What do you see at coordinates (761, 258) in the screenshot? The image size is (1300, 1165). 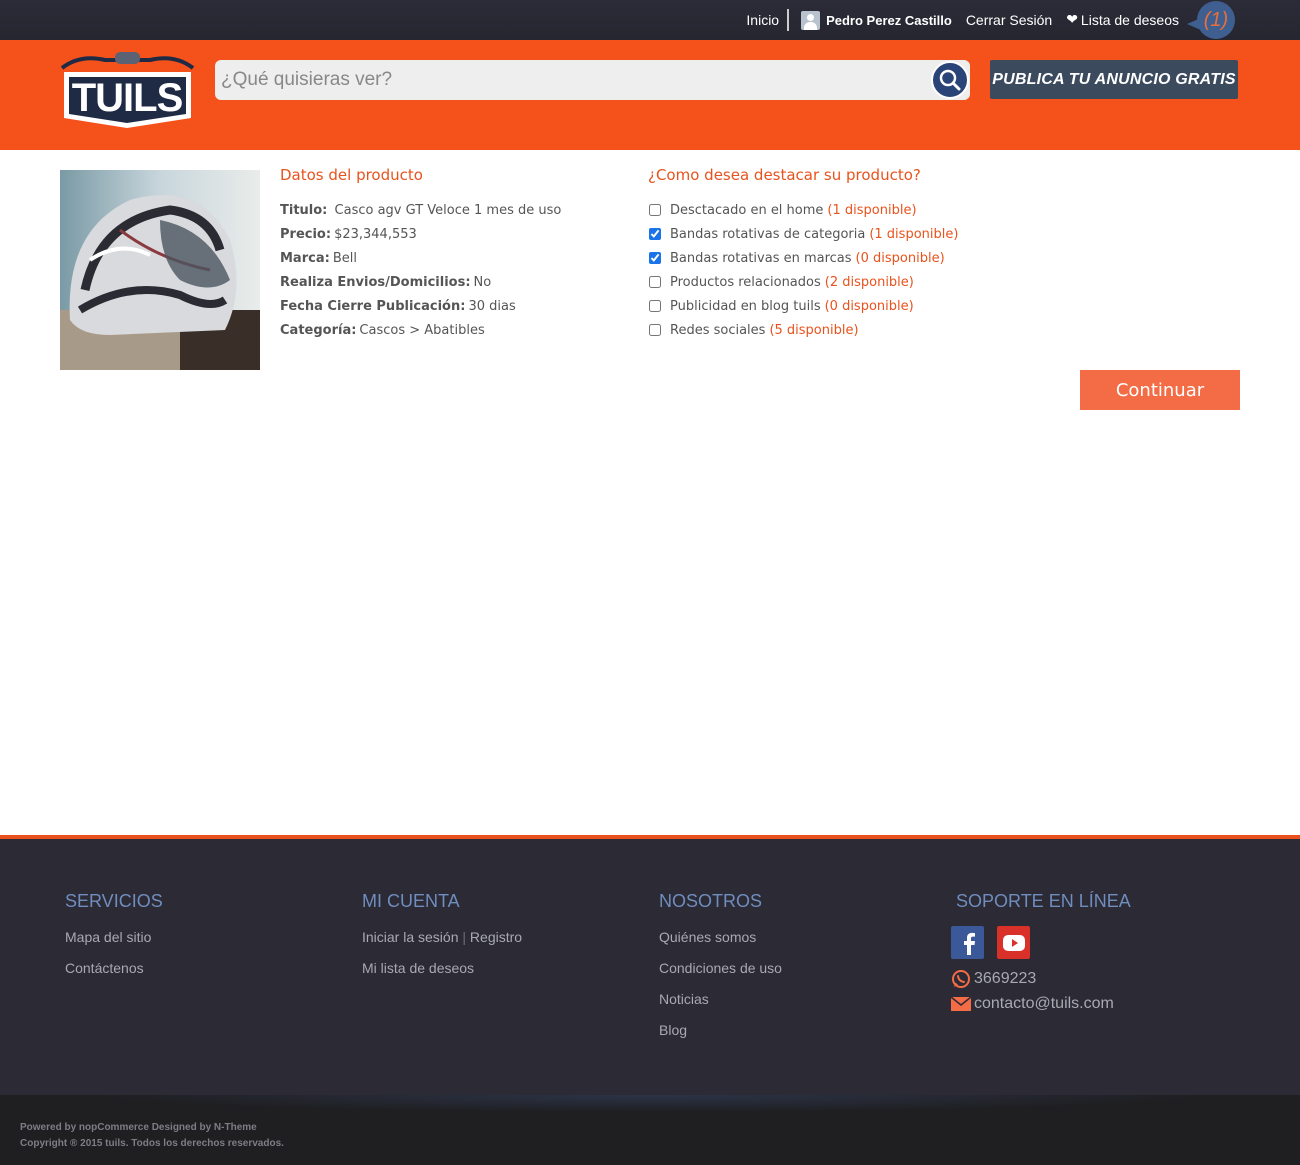 I see `option-label: Bandas rotativas en marcas` at bounding box center [761, 258].